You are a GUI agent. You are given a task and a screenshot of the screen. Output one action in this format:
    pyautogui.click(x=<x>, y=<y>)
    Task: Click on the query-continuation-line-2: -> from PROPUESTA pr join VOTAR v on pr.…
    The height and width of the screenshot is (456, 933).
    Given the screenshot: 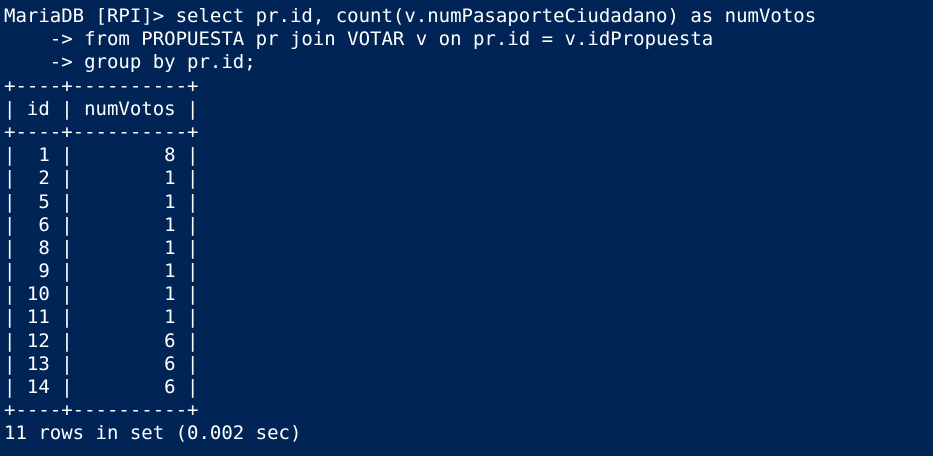 What is the action you would take?
    pyautogui.click(x=359, y=39)
    